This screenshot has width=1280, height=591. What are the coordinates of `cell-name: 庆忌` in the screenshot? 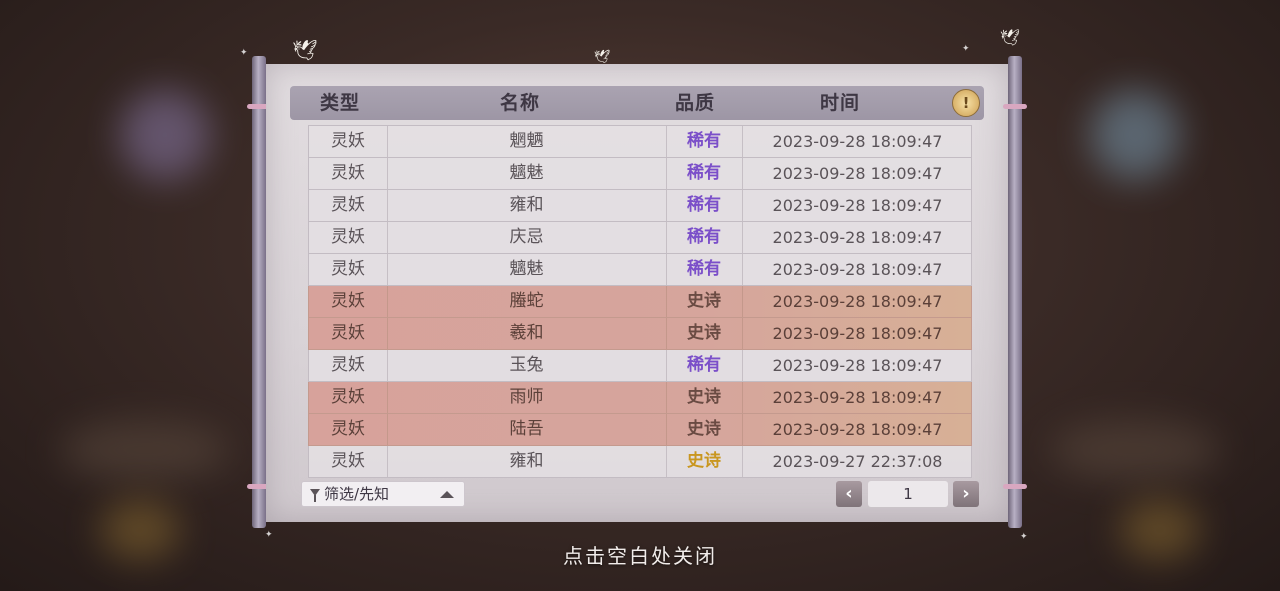 It's located at (527, 237).